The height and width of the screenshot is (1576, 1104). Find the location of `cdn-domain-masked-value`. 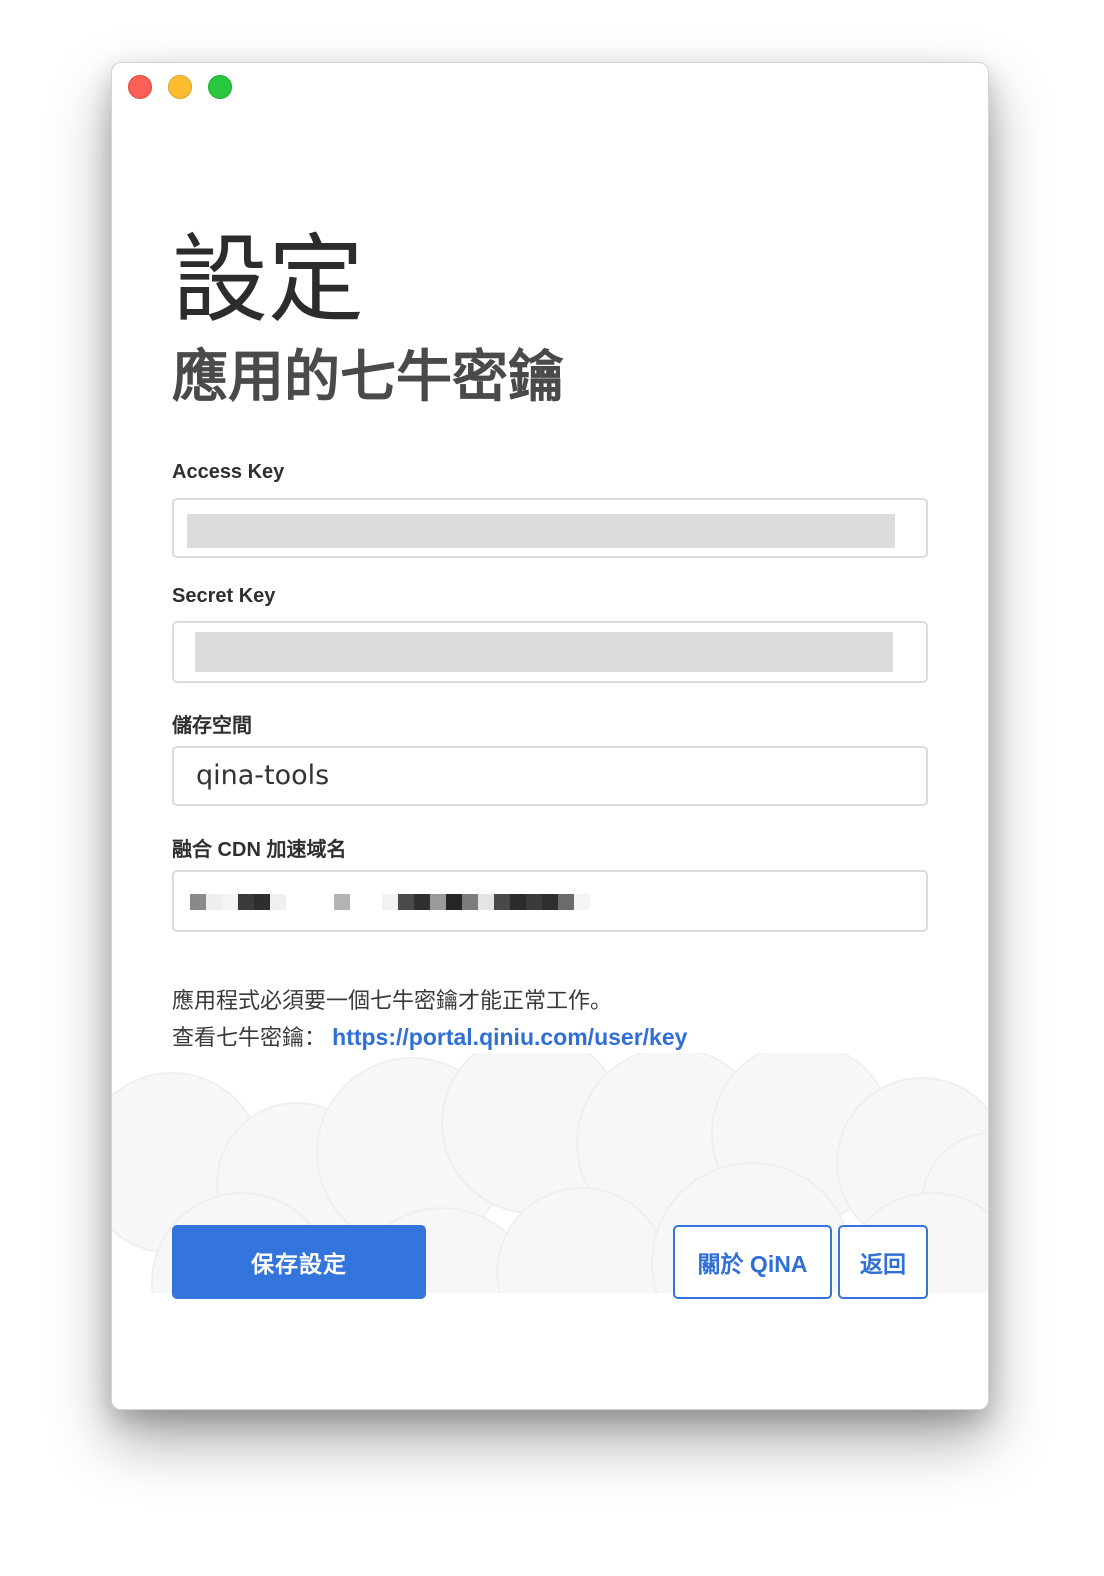

cdn-domain-masked-value is located at coordinates (390, 902).